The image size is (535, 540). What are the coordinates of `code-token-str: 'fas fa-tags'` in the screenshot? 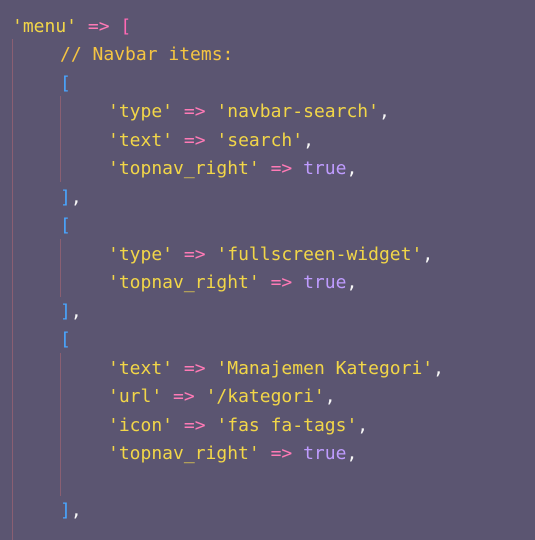 It's located at (287, 425).